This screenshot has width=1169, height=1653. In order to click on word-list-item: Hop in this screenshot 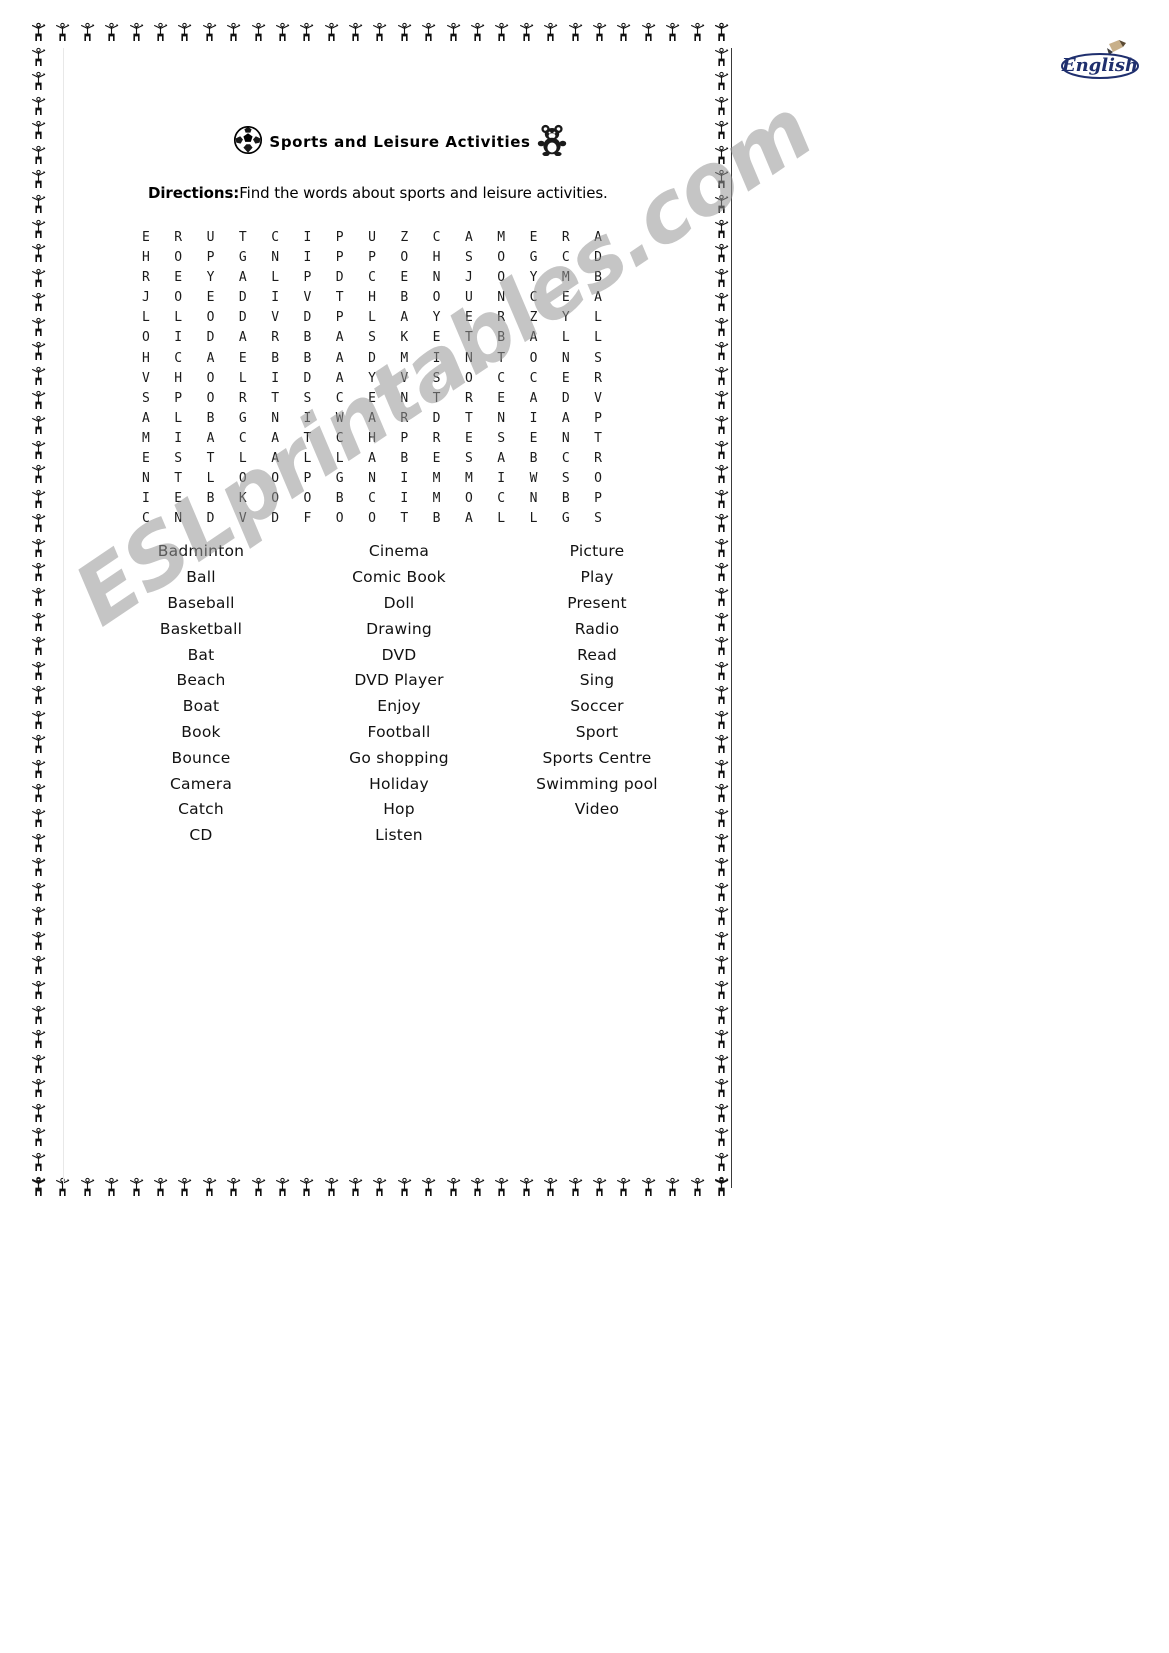, I will do `click(399, 809)`.